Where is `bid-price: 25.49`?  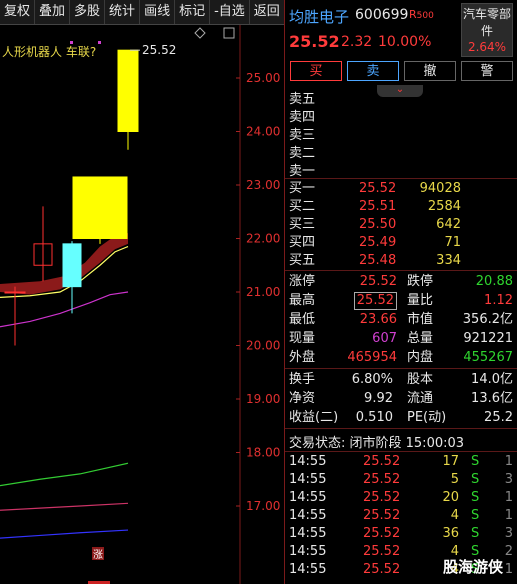 bid-price: 25.49 is located at coordinates (378, 242).